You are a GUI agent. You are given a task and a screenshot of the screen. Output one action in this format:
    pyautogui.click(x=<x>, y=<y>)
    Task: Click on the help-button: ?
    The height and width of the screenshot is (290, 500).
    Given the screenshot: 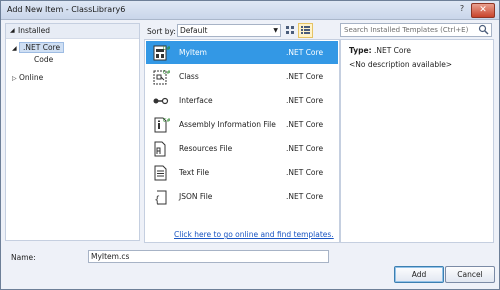 What is the action you would take?
    pyautogui.click(x=462, y=10)
    